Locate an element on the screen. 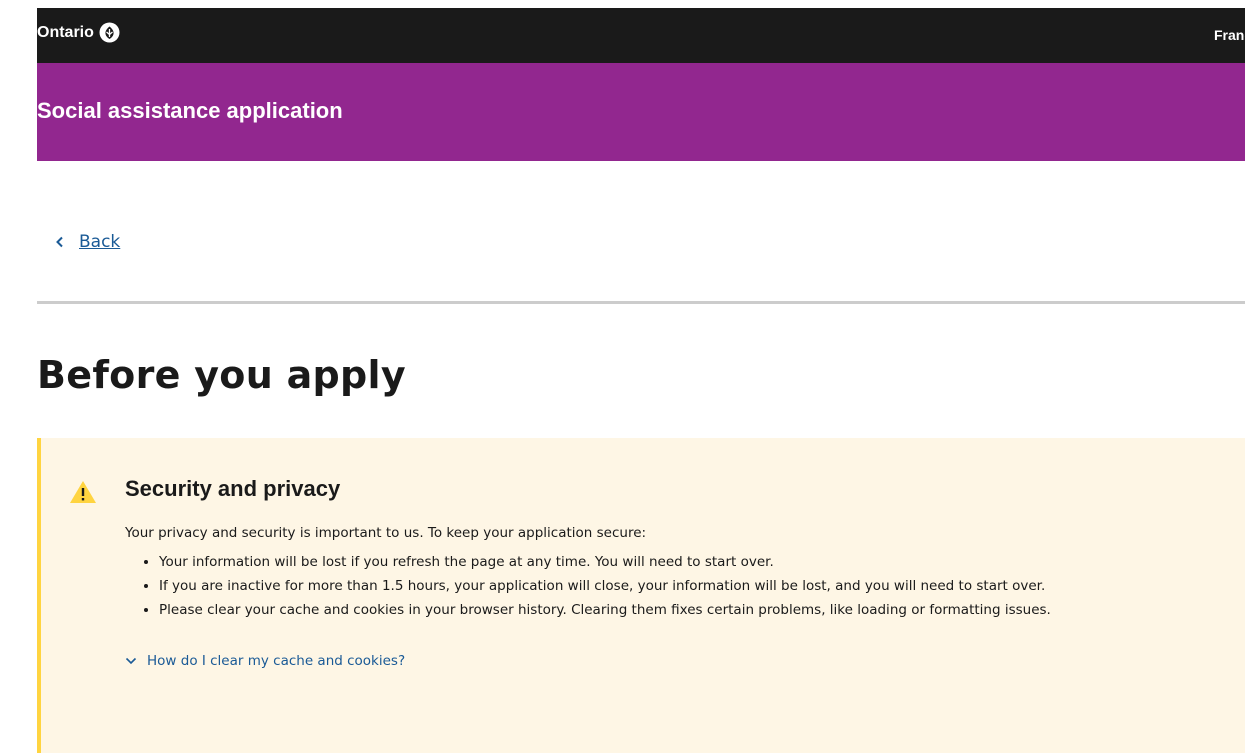  brand-name: Ontario is located at coordinates (65, 32).